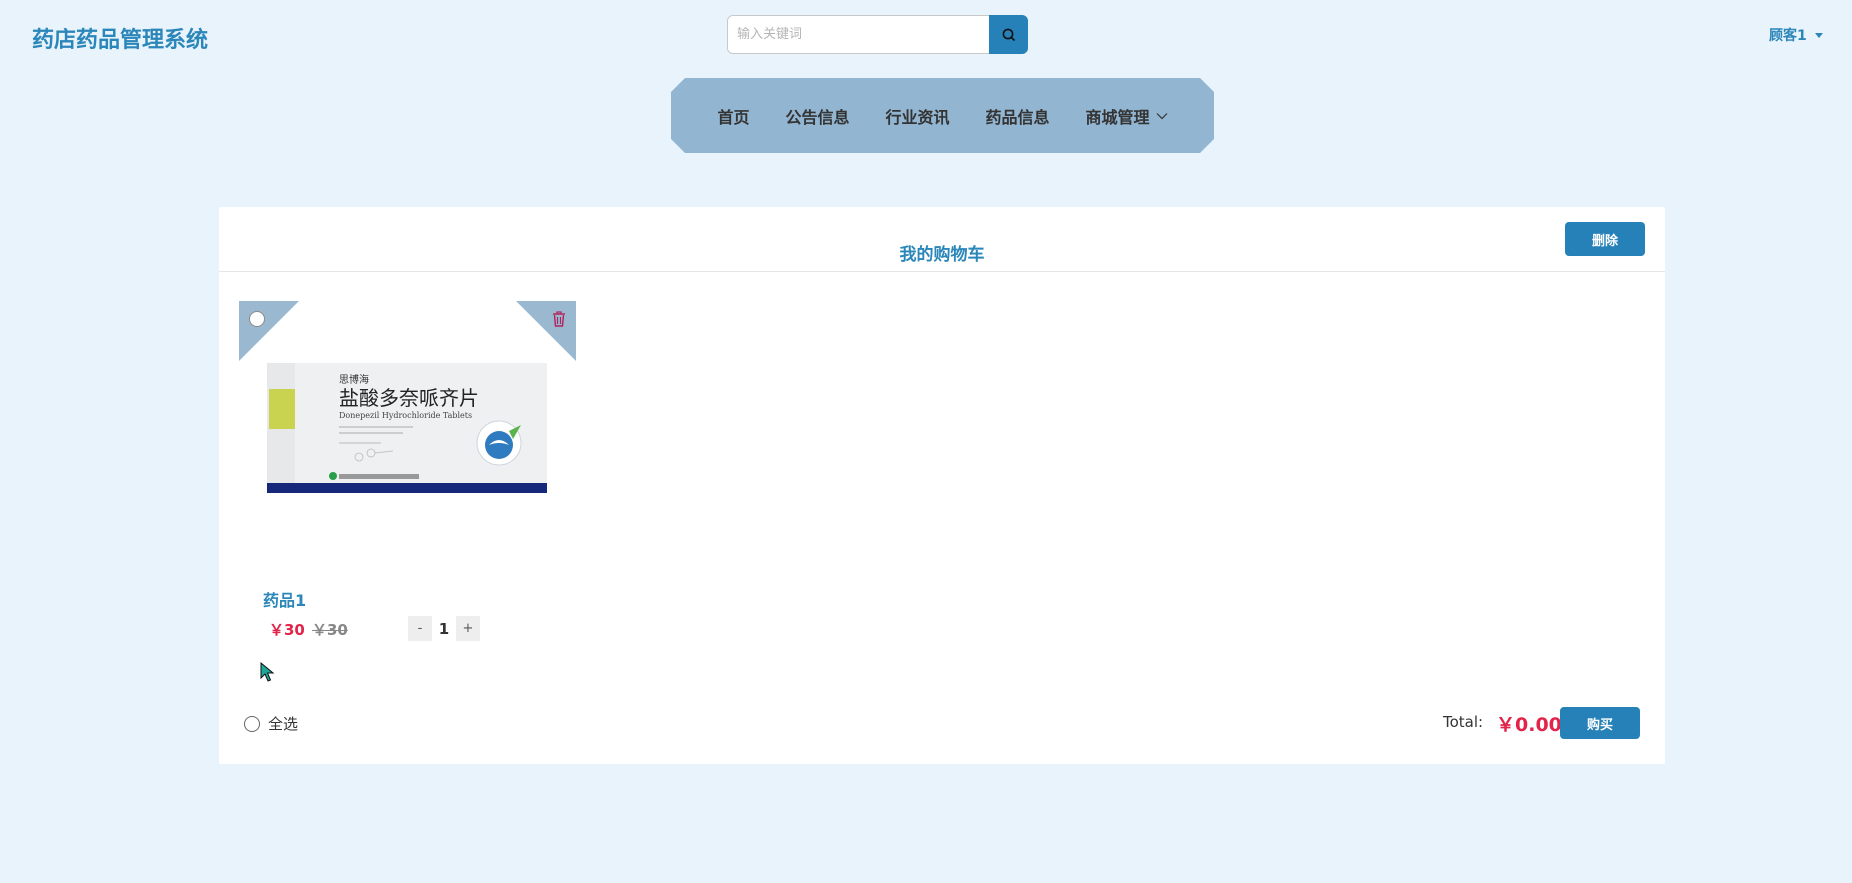 This screenshot has height=883, width=1852. I want to click on quantity-stepper: - +, so click(444, 628).